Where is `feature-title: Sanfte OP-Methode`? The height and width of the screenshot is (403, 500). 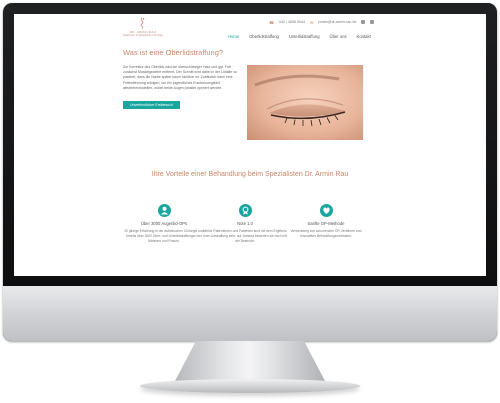 feature-title: Sanfte OP-Methode is located at coordinates (326, 223).